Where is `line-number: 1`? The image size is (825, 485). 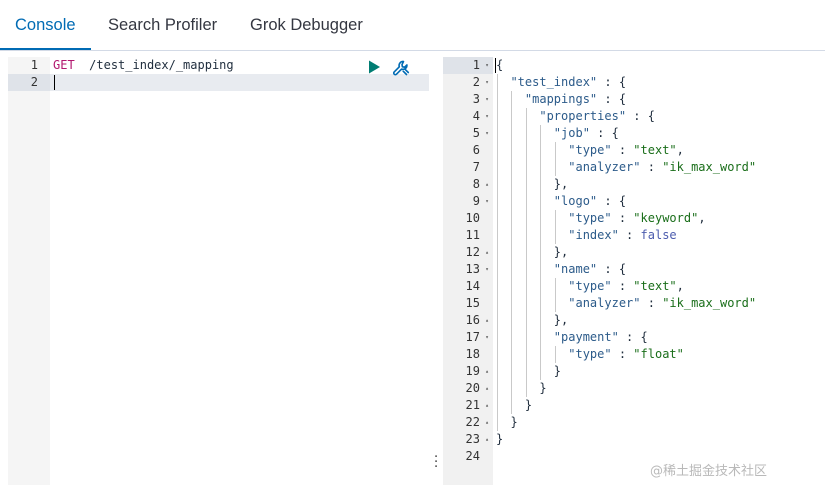
line-number: 1 is located at coordinates (34, 65).